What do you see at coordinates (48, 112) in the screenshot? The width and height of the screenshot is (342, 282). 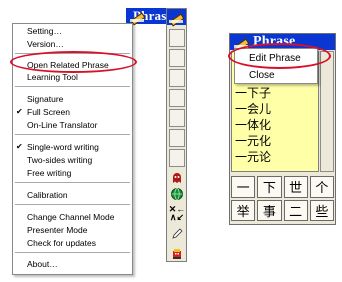 I see `menu-full-screen-label: Full Screen` at bounding box center [48, 112].